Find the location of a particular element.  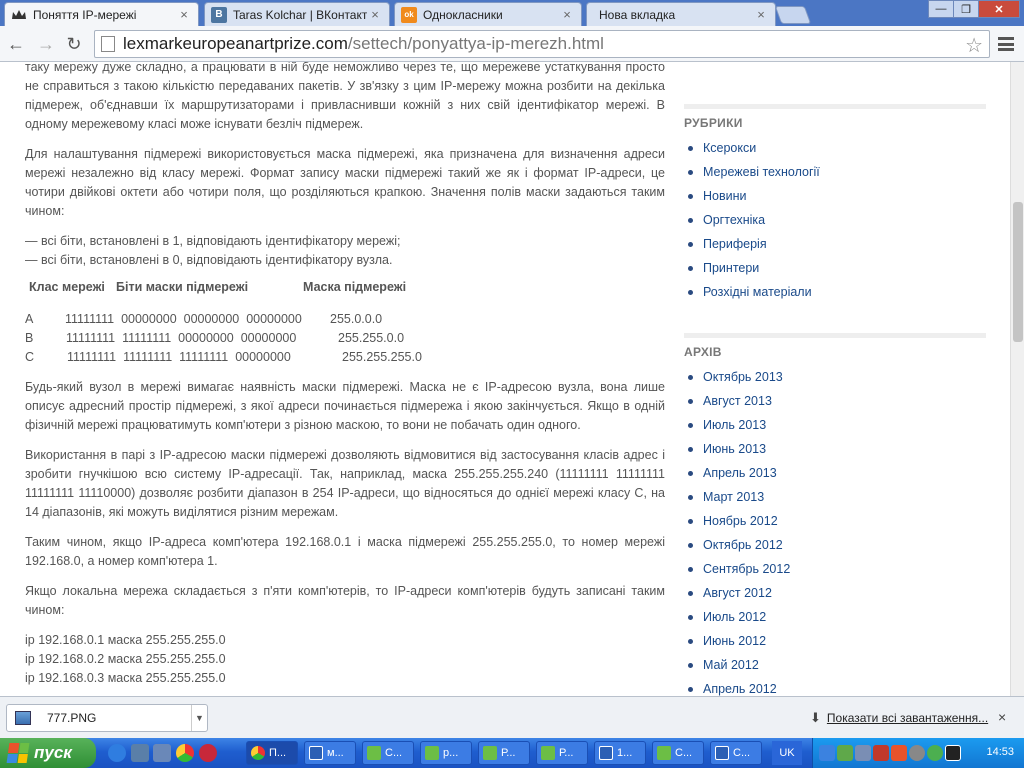

new-tab-button is located at coordinates (793, 15).